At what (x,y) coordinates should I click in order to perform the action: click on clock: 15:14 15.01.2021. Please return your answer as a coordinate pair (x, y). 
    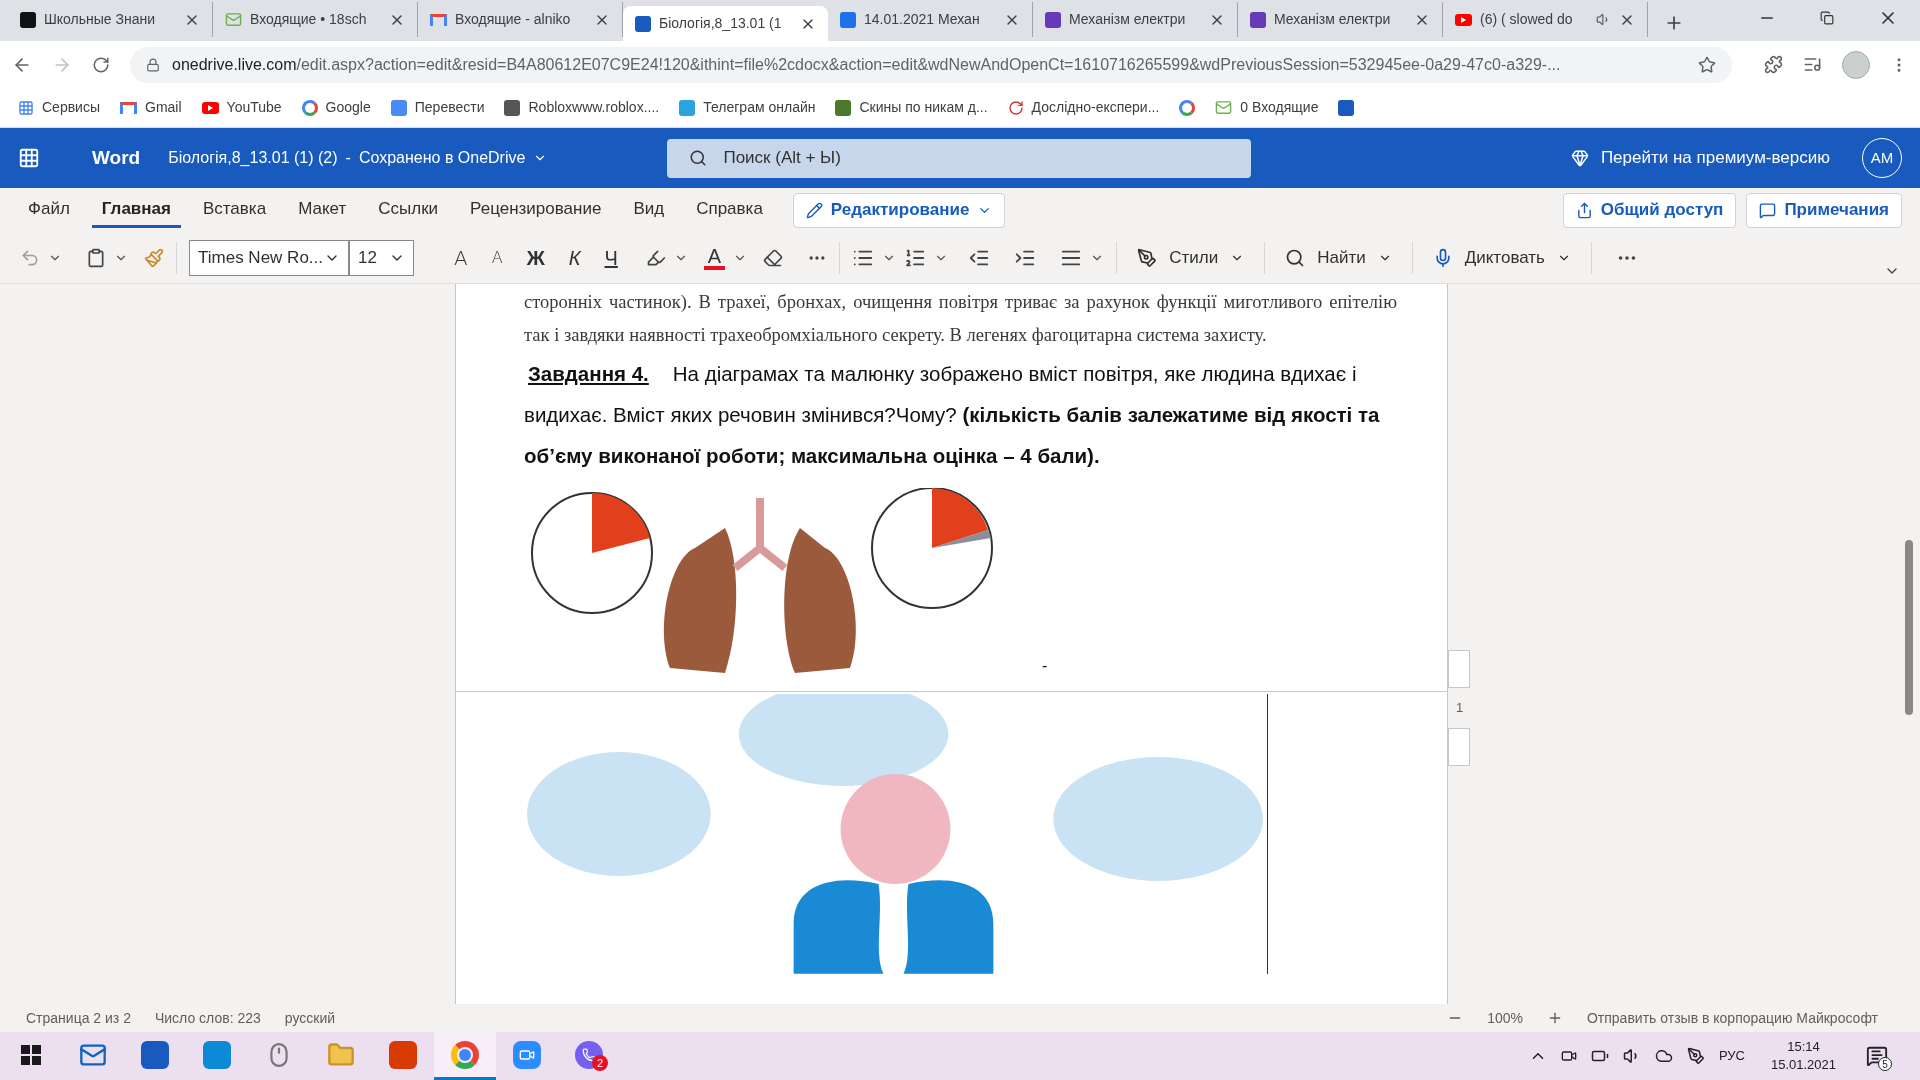
    Looking at the image, I should click on (1803, 1056).